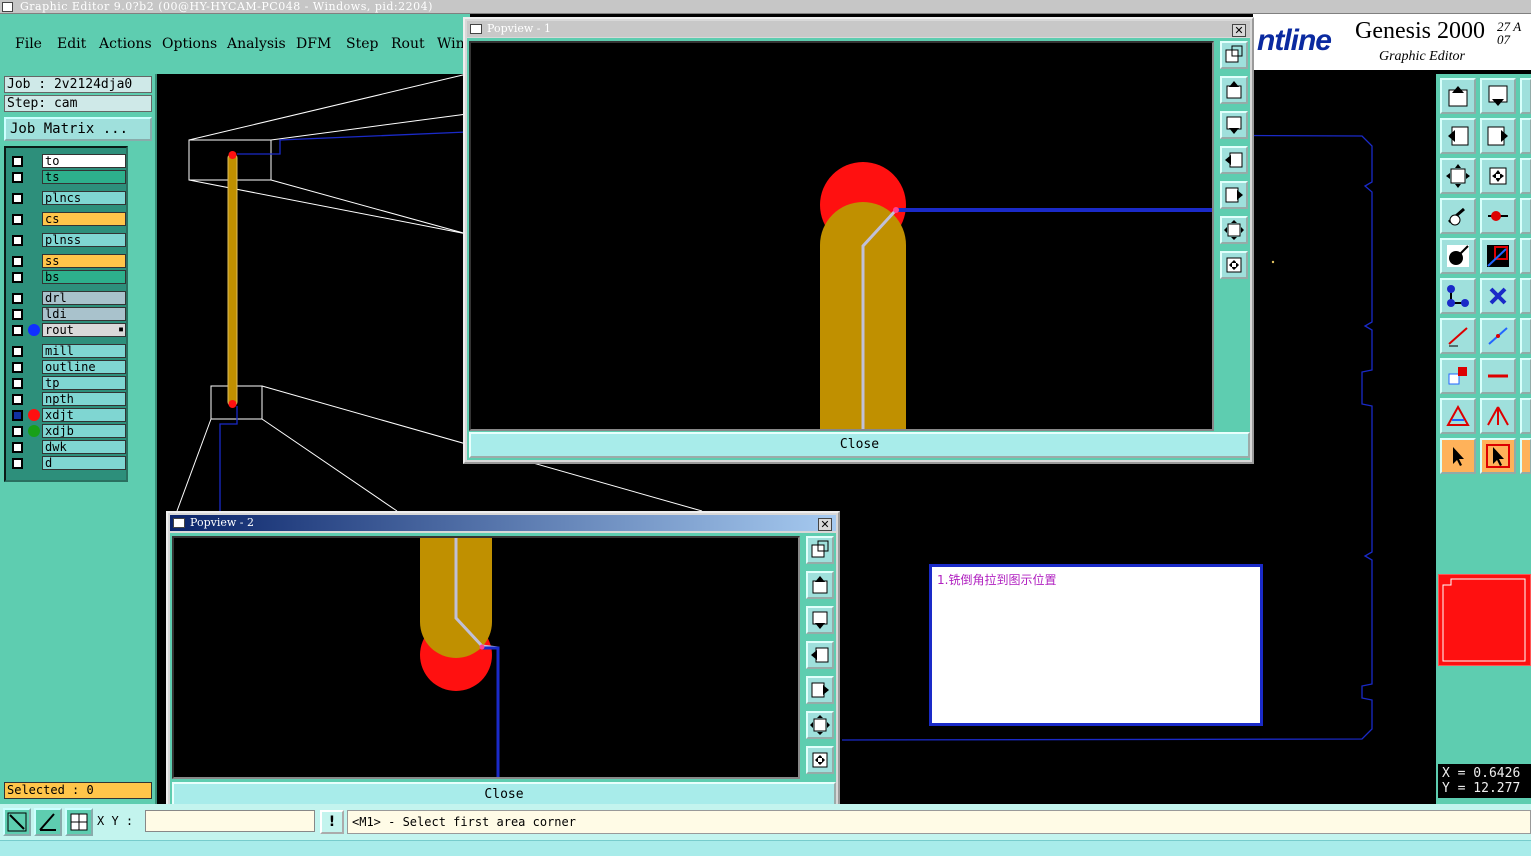 The height and width of the screenshot is (856, 1531). I want to click on layer-row-ts: ts, so click(67, 177).